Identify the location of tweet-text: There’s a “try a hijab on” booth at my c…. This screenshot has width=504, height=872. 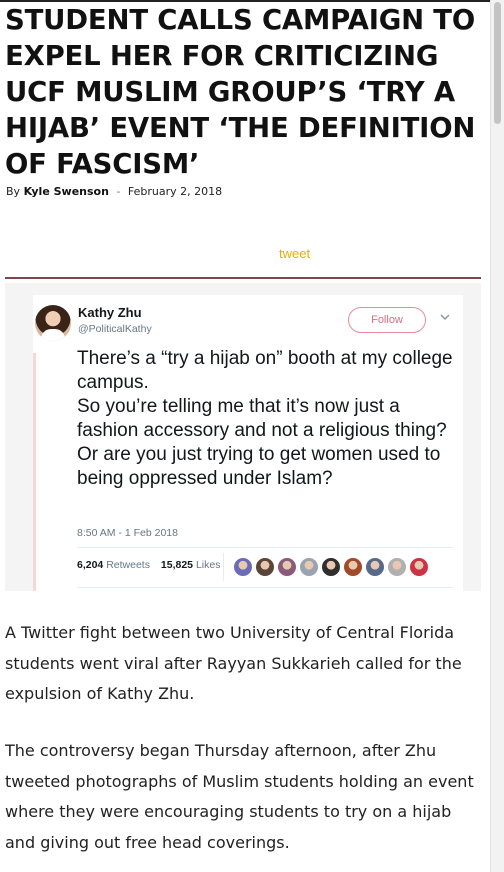
(265, 418).